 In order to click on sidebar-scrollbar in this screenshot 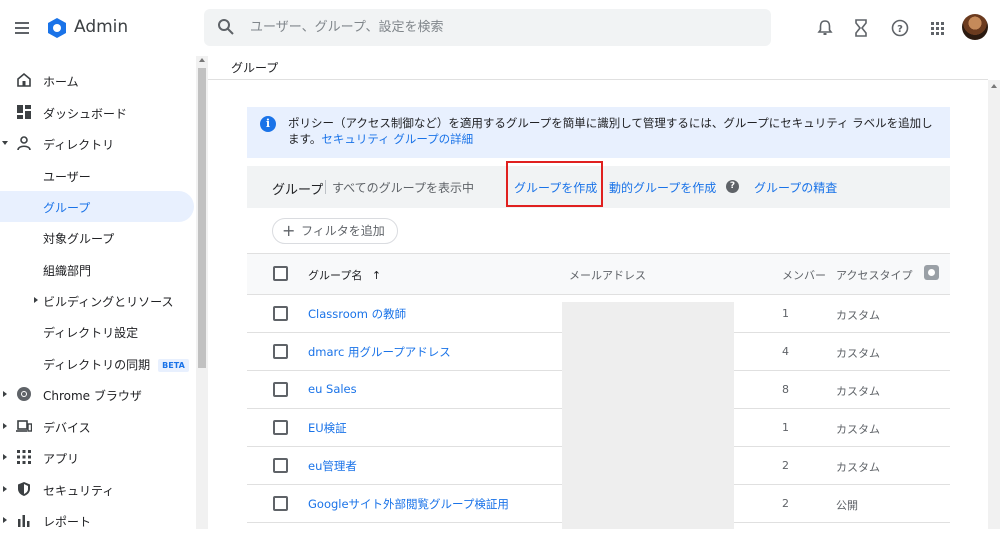, I will do `click(202, 292)`.